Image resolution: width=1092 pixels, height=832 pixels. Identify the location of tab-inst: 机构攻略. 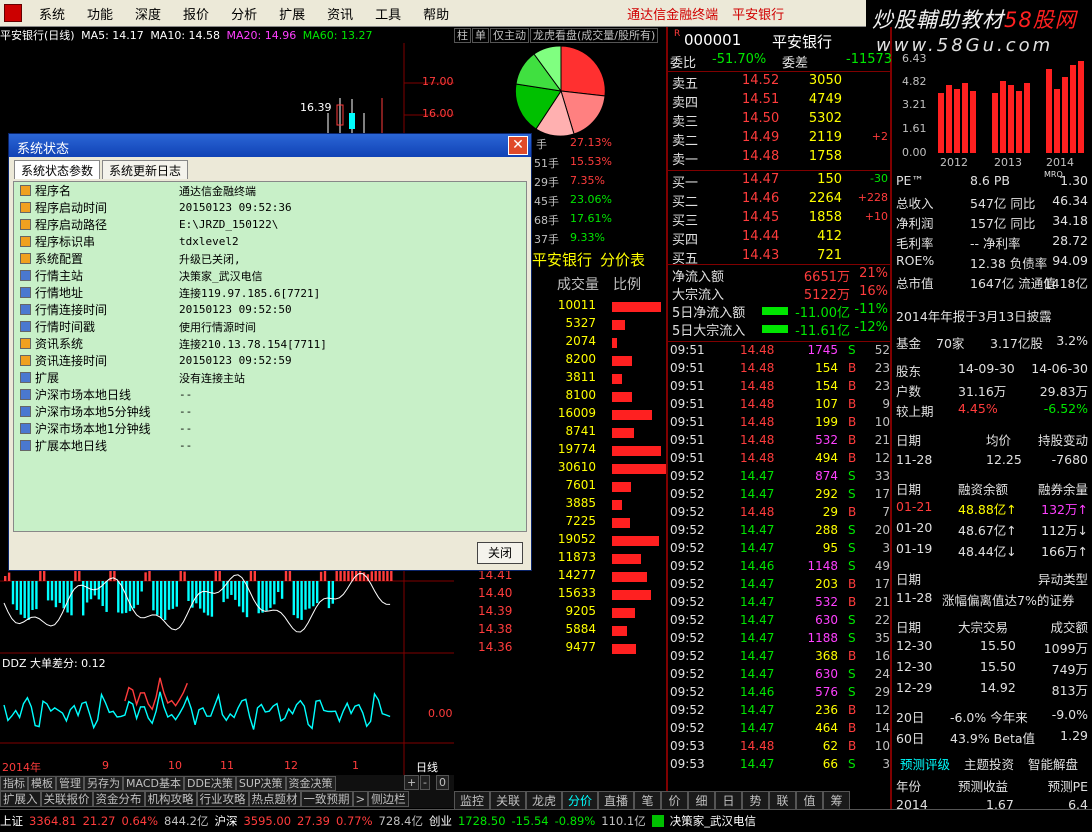
(170, 799).